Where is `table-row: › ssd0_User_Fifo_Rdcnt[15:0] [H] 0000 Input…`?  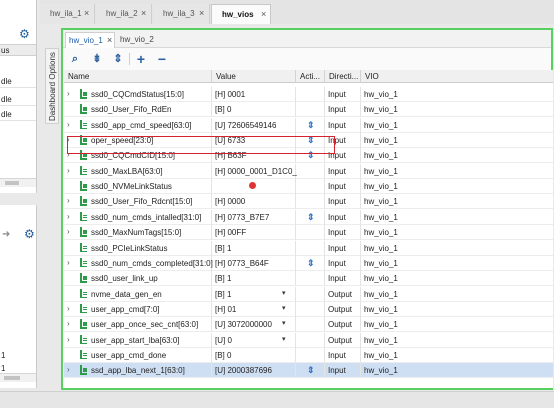 table-row: › ssd0_User_Fifo_Rdcnt[15:0] [H] 0000 Input… is located at coordinates (308, 202).